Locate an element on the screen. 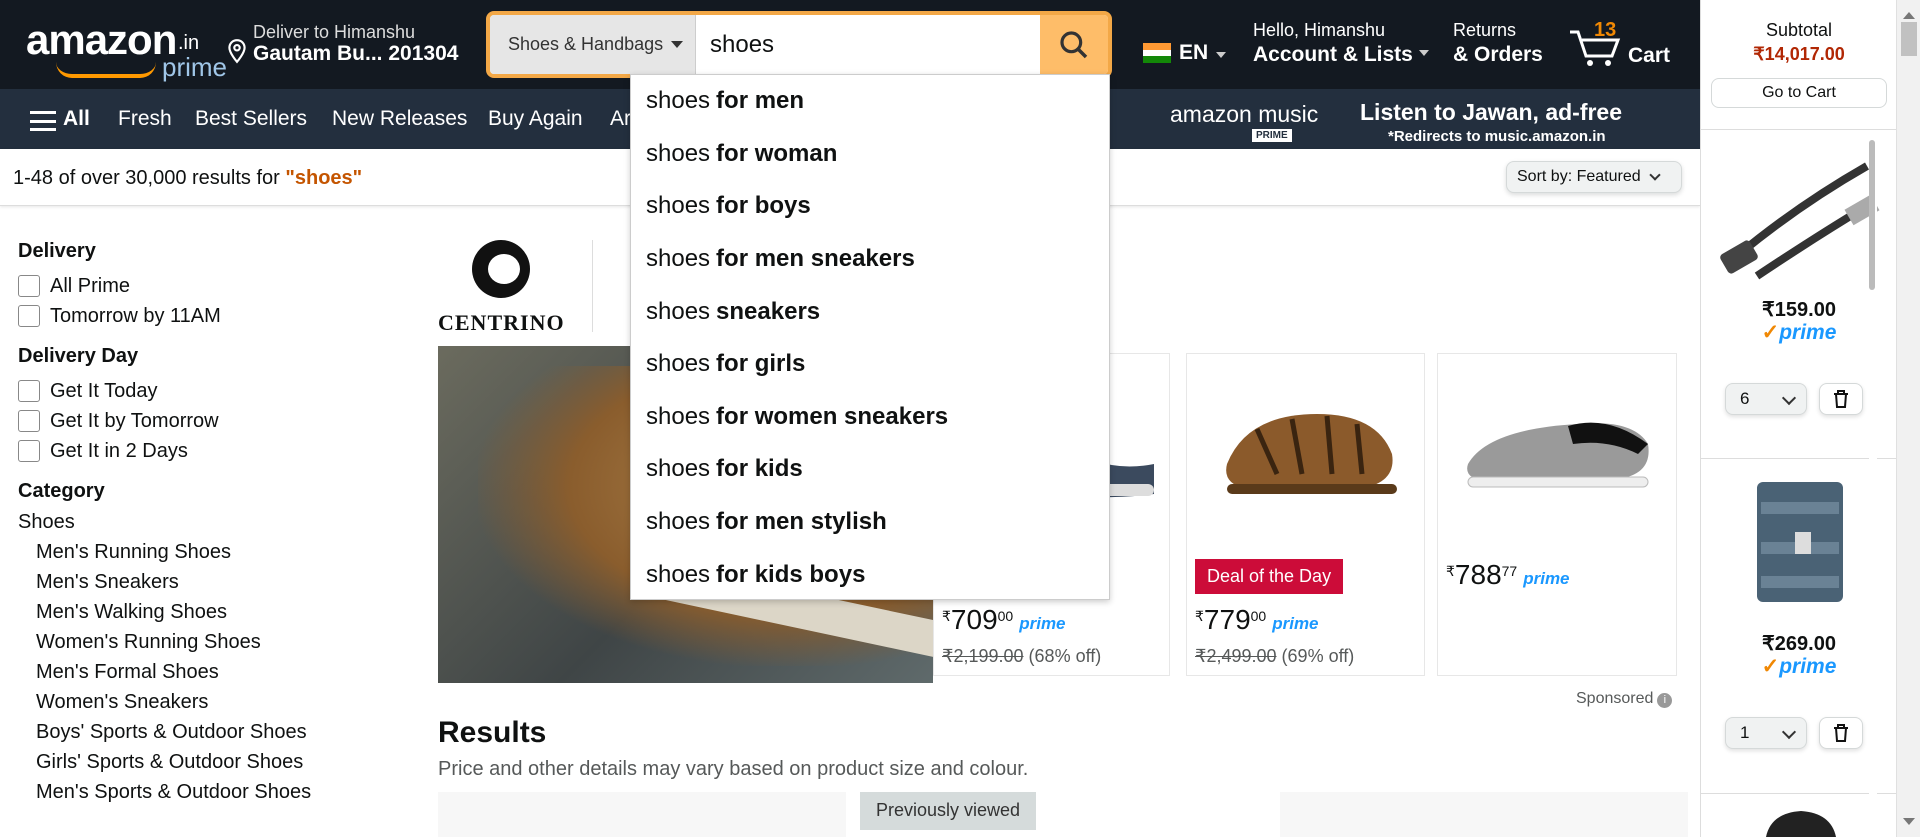  category-link: Men's Sports & Outdoor Shoes is located at coordinates (208, 796).